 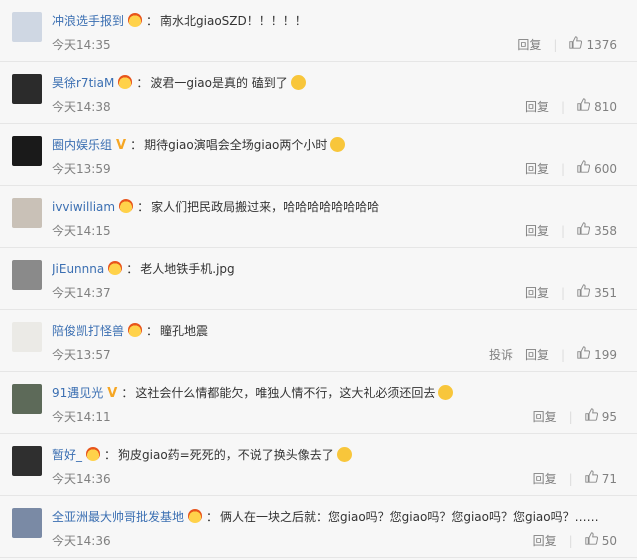 What do you see at coordinates (601, 45) in the screenshot?
I see `like-count: 1376` at bounding box center [601, 45].